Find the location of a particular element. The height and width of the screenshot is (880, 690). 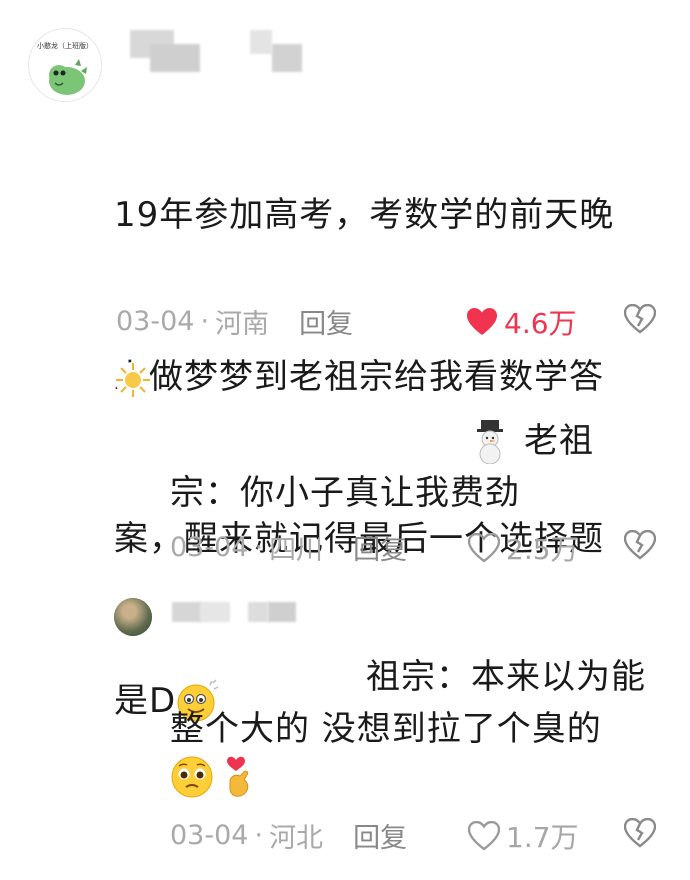

like-count: 1.7万 is located at coordinates (542, 837).